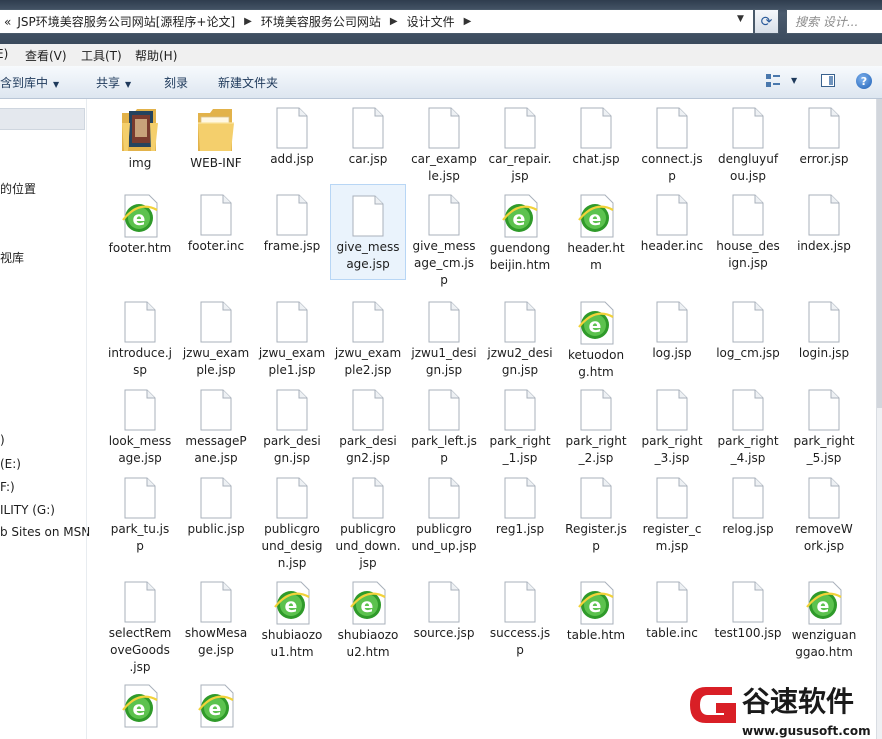 The image size is (882, 739). What do you see at coordinates (748, 428) in the screenshot?
I see `file-item: park_right _4.jsp` at bounding box center [748, 428].